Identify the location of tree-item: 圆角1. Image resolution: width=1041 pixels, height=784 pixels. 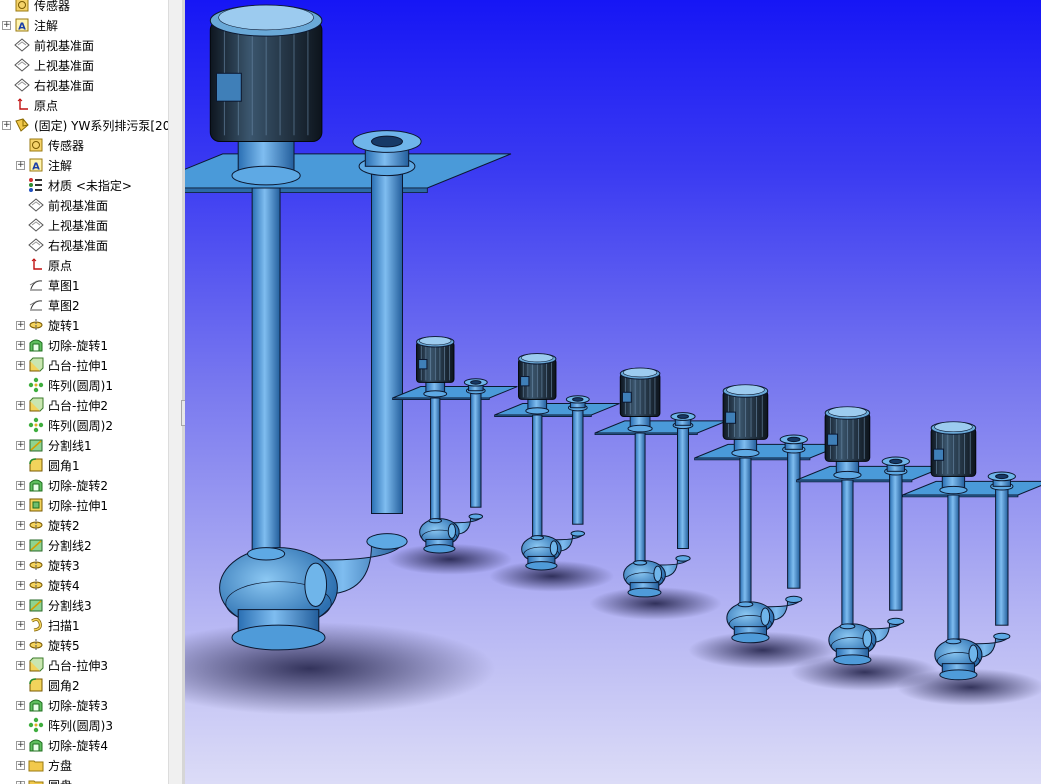
(48, 465).